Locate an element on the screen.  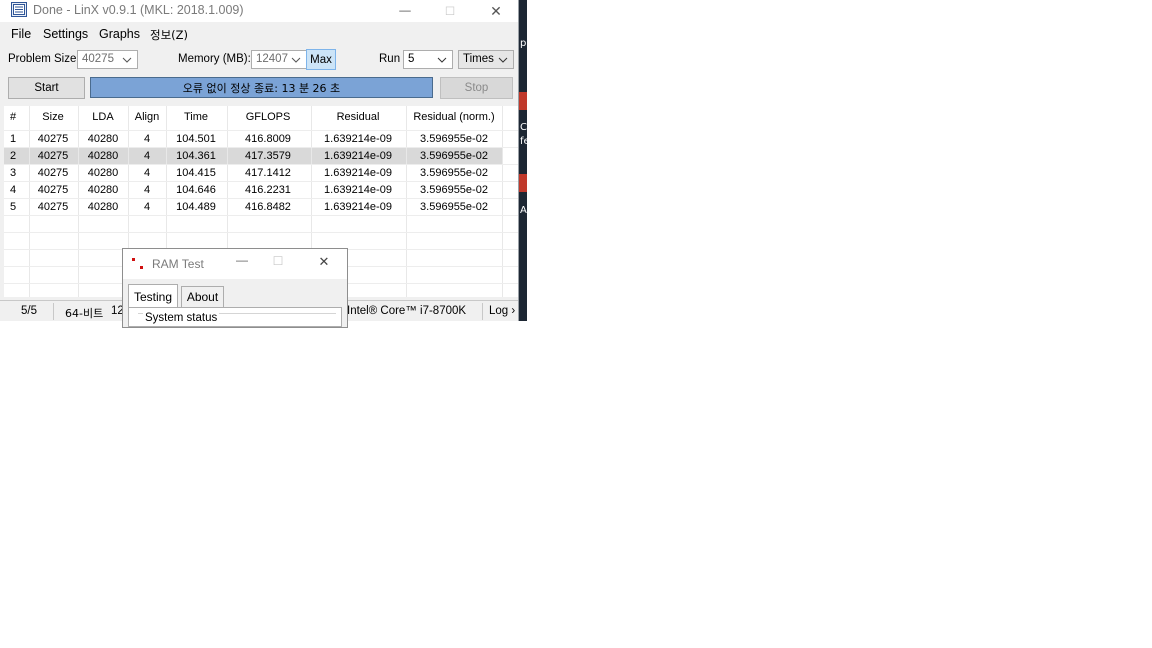
memory-label: Memory (MB): is located at coordinates (214, 59).